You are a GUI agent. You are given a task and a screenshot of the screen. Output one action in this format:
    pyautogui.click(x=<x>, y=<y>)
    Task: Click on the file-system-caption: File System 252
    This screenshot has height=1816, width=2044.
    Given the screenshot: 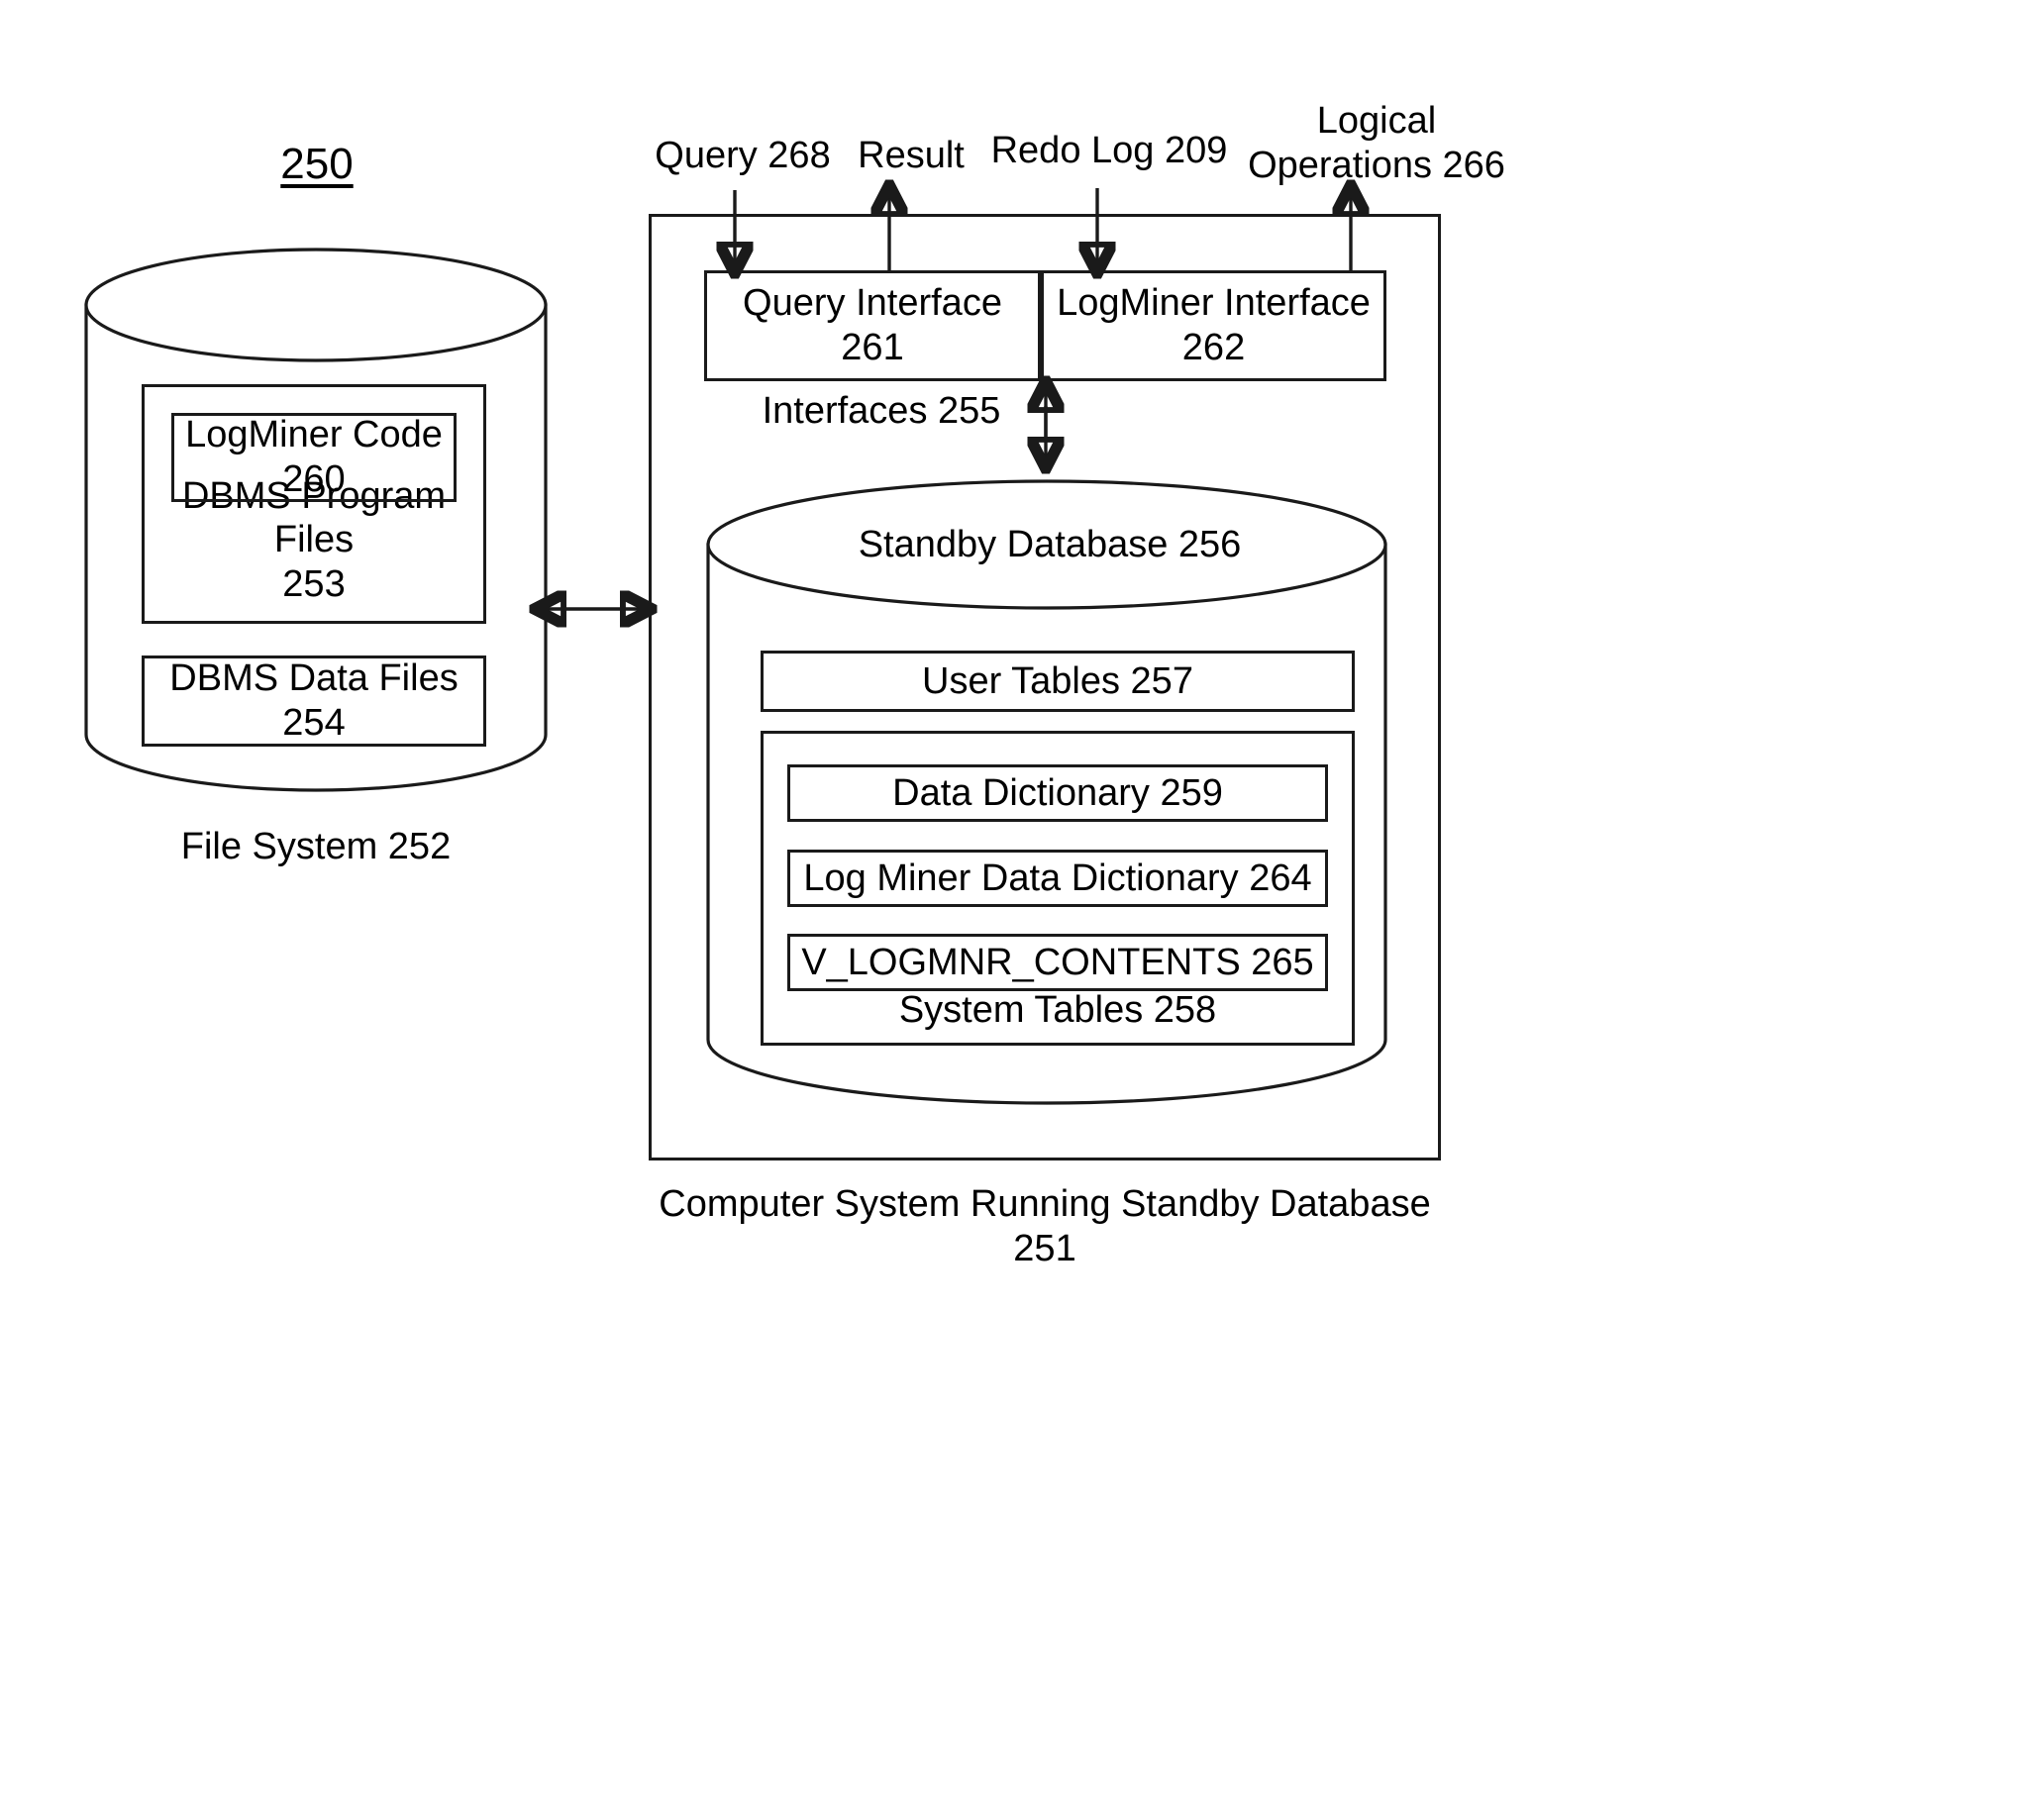 What is the action you would take?
    pyautogui.click(x=316, y=847)
    